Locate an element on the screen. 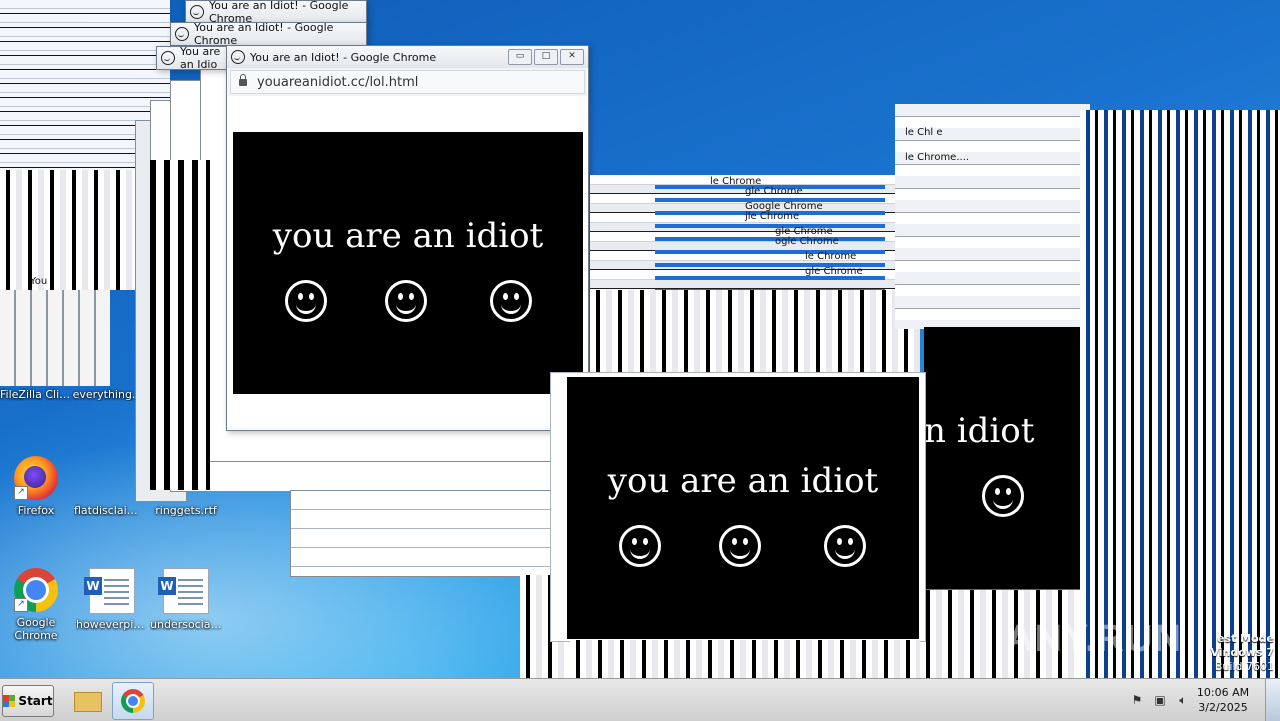  desktop-icon-filezilla: FileZilla Client is located at coordinates (36, 394).